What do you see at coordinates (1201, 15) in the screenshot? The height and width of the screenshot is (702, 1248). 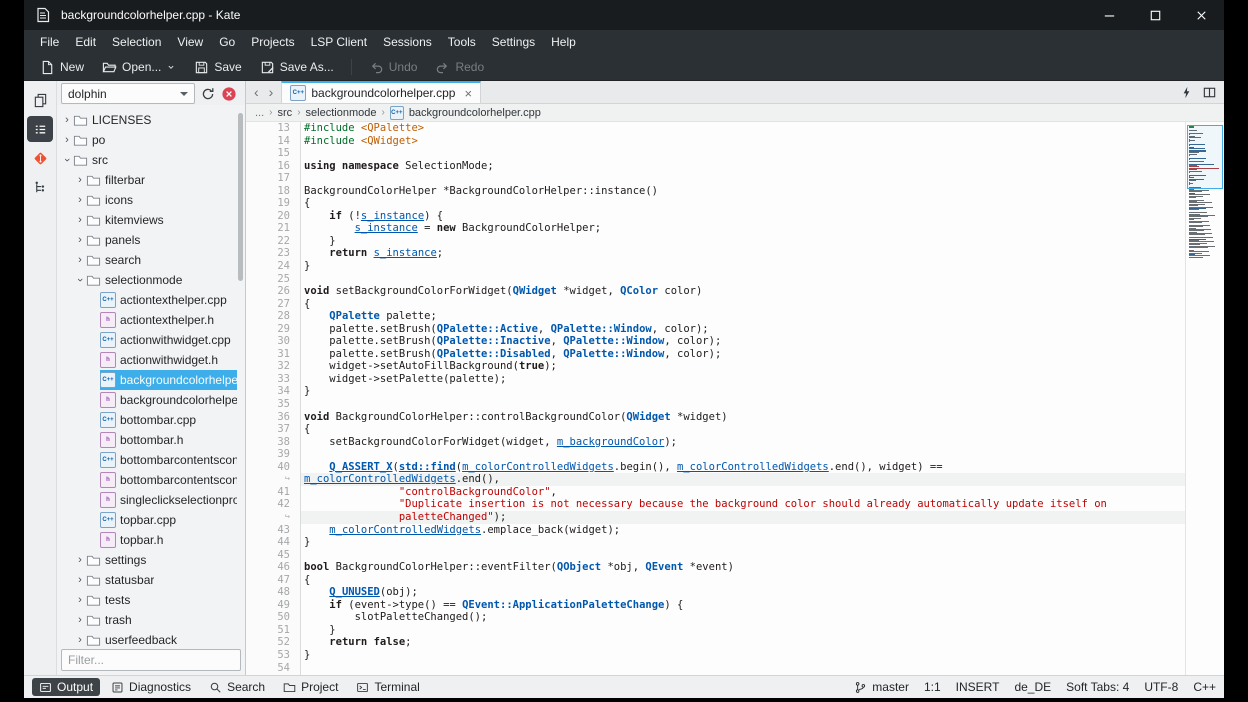 I see `close-button` at bounding box center [1201, 15].